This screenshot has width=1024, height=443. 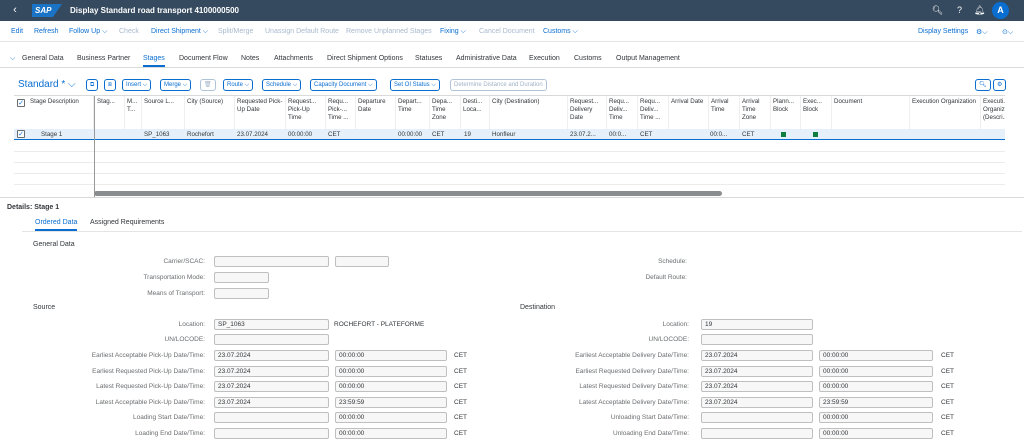 I want to click on destination-date-1: 23.07.2024, so click(x=757, y=355).